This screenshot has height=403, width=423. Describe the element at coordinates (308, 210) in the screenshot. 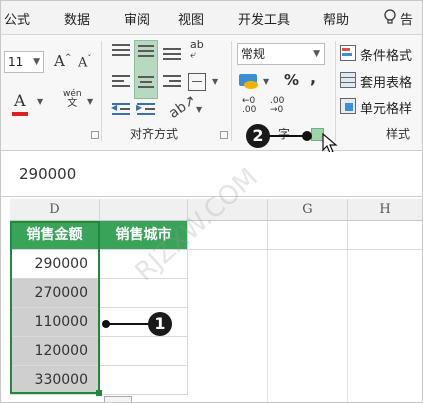

I see `column-header-g: G` at that location.